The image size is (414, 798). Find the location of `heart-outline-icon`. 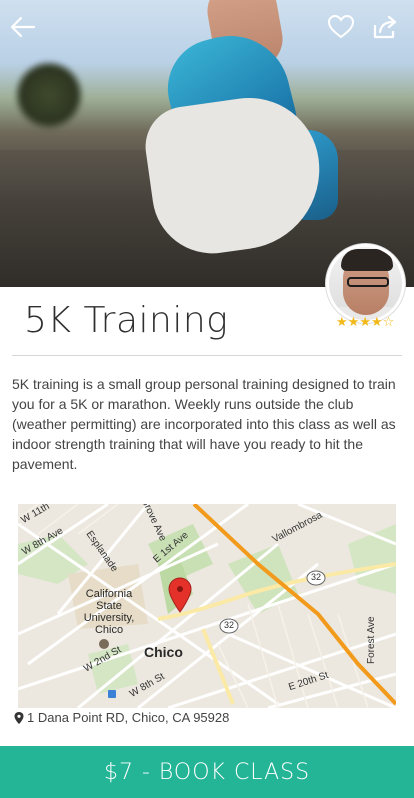

heart-outline-icon is located at coordinates (341, 26).